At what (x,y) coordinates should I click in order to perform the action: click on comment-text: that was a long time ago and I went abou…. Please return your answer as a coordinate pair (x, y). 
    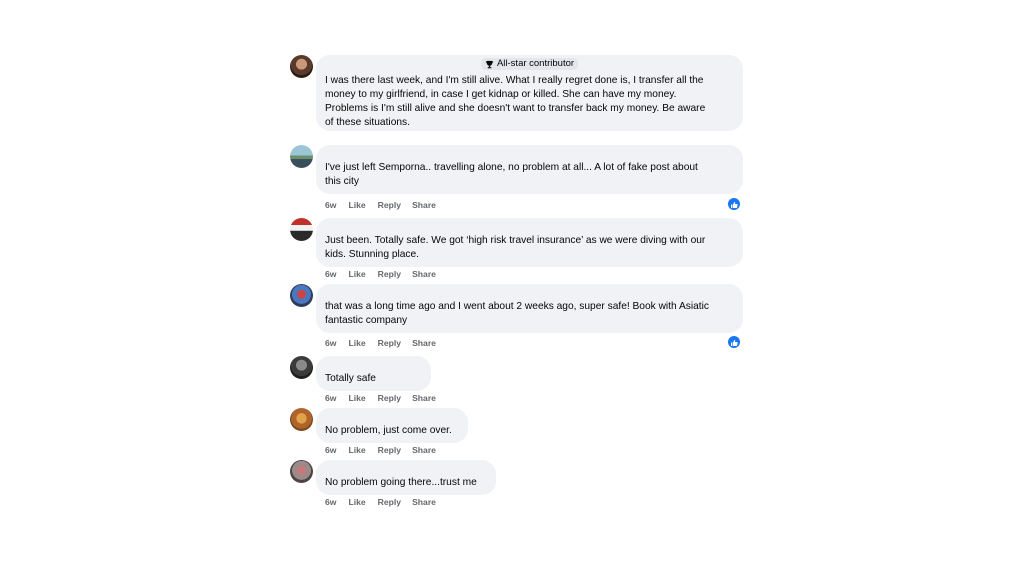
    Looking at the image, I should click on (517, 313).